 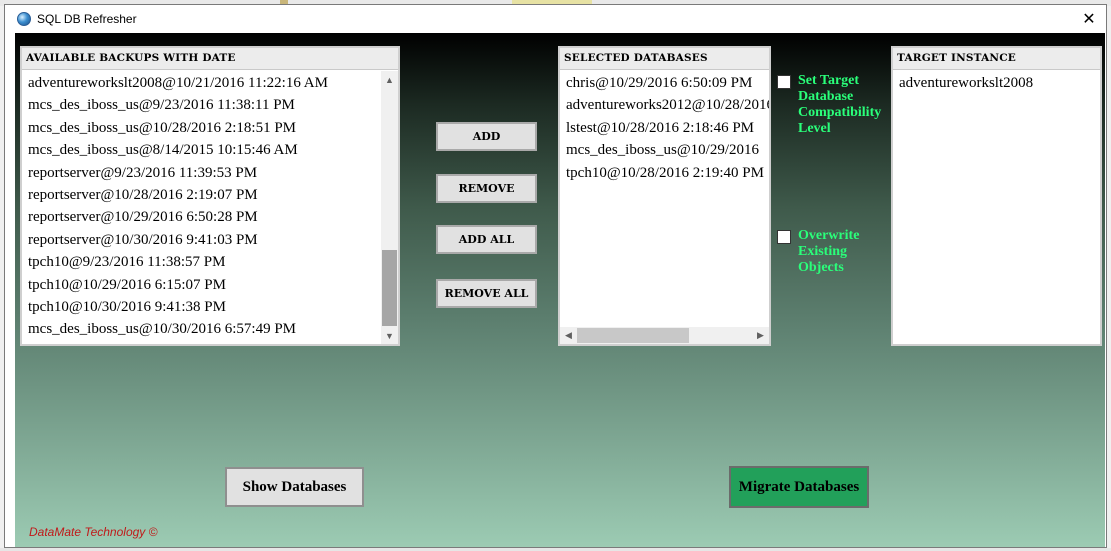 I want to click on target-instance-panel: TARGET INSTANCE adventureworkslt2008, so click(x=996, y=196).